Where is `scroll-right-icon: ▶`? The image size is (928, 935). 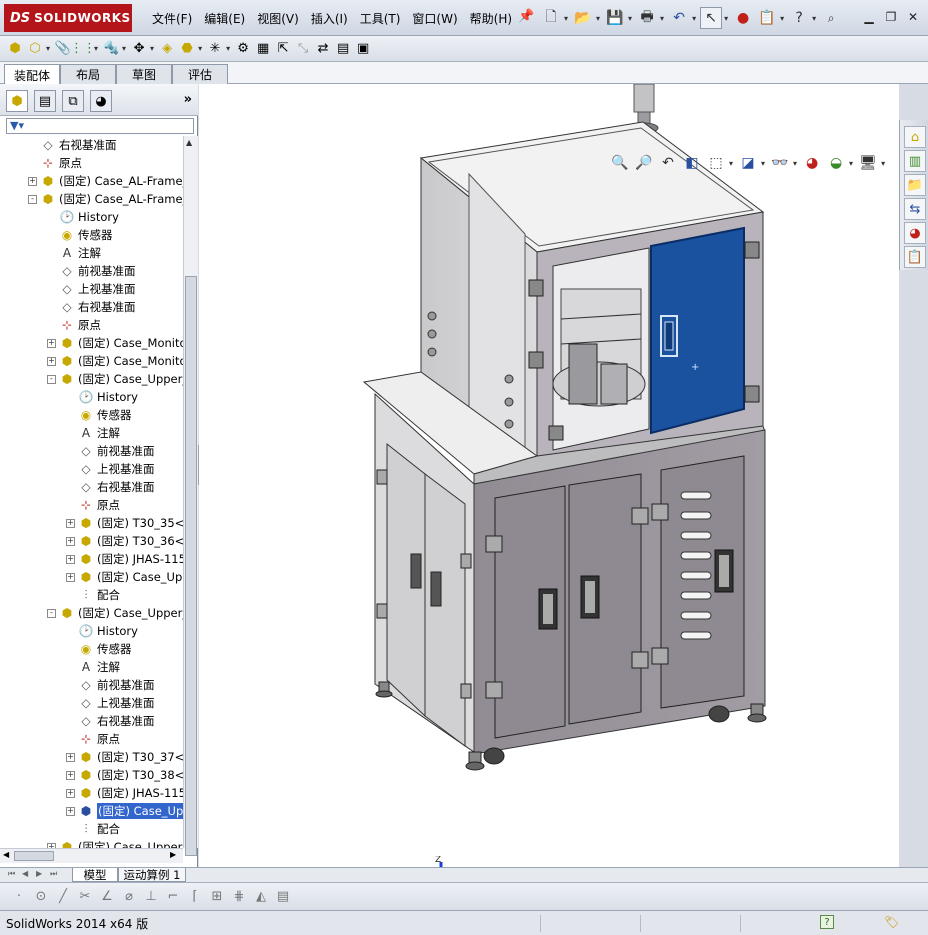 scroll-right-icon: ▶ is located at coordinates (173, 854).